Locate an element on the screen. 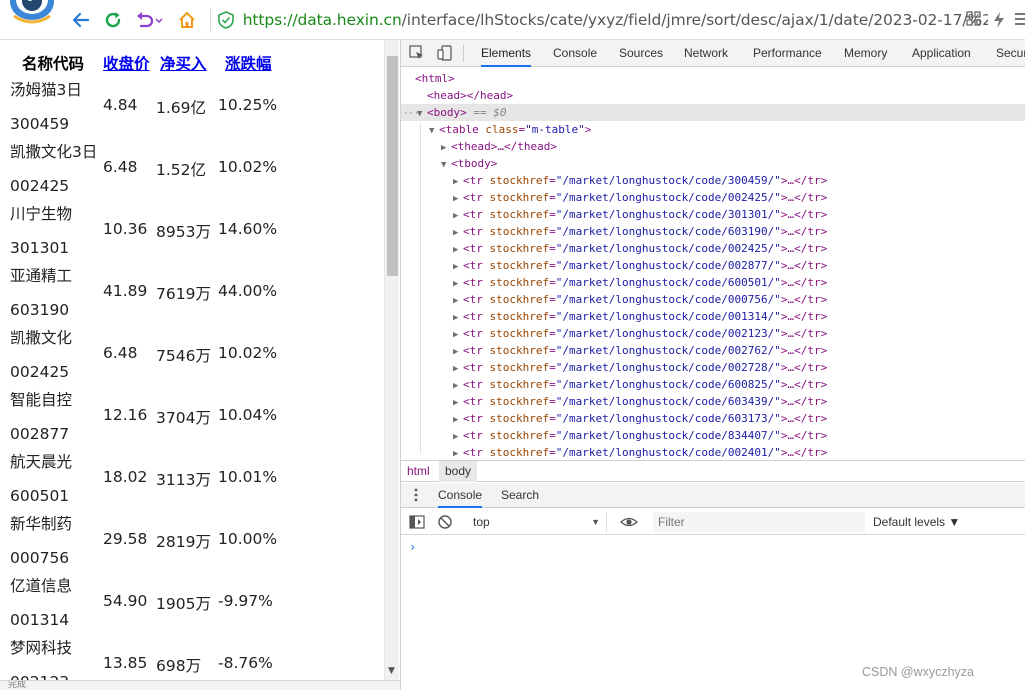  undo-icon is located at coordinates (150, 20).